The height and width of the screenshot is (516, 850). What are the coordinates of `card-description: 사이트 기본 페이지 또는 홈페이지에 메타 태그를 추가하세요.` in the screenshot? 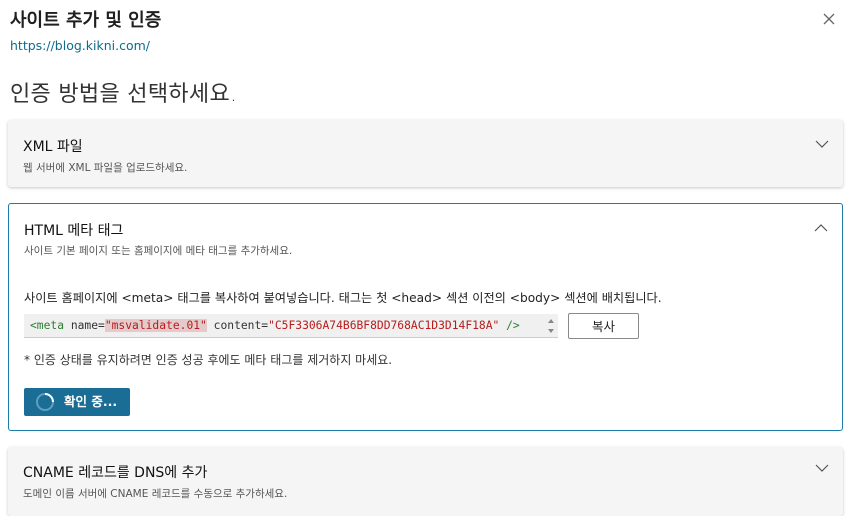 It's located at (158, 251).